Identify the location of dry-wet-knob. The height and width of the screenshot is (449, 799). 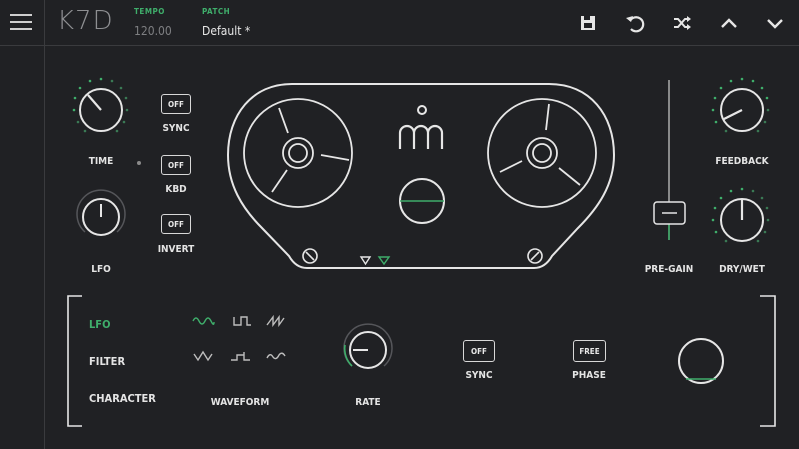
(740, 215).